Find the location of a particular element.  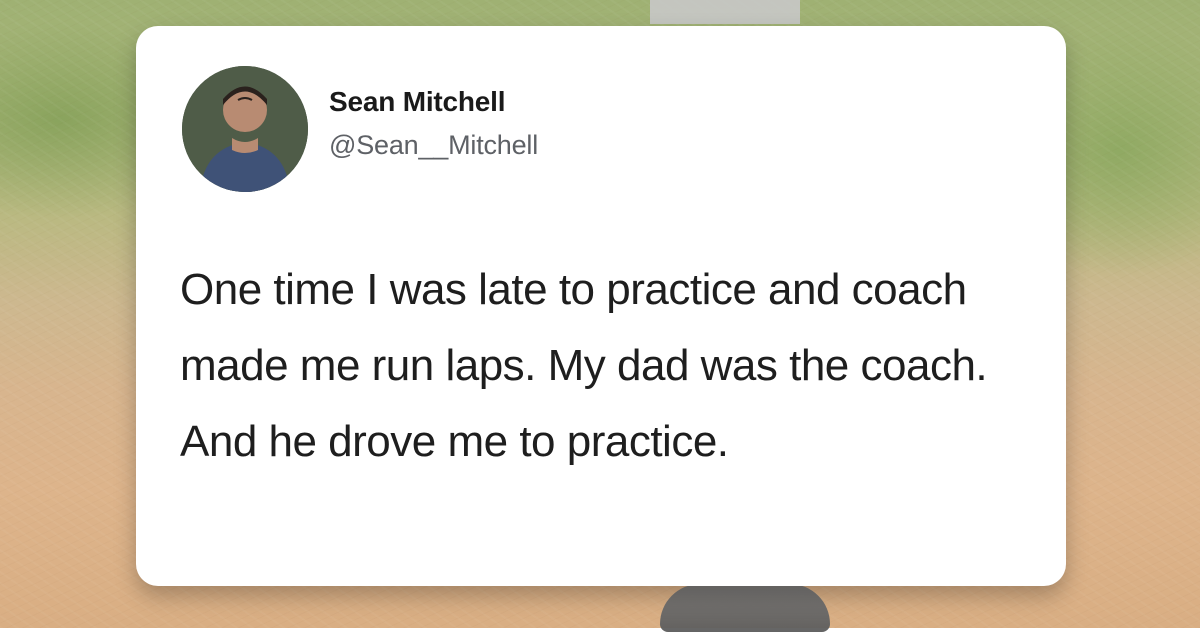

player-shoe is located at coordinates (745, 608).